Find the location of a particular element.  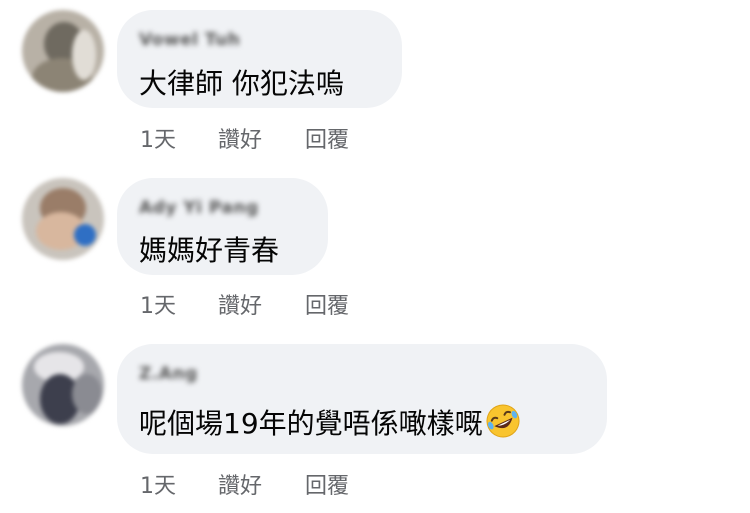

rolling-on-the-floor-laughing-icon is located at coordinates (503, 421).